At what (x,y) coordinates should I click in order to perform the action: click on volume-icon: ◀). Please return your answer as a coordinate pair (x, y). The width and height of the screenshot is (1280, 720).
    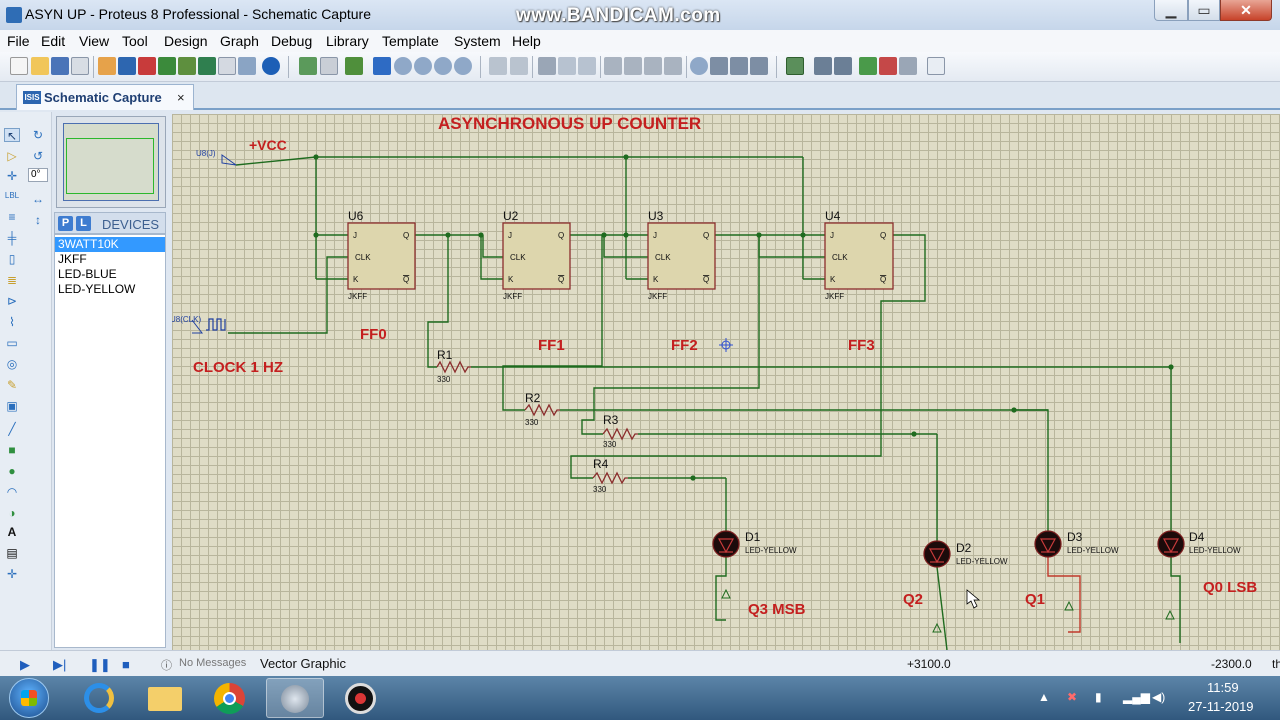
    Looking at the image, I should click on (1158, 697).